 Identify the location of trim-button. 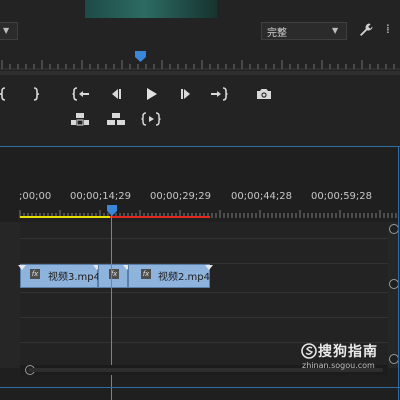
(151, 119).